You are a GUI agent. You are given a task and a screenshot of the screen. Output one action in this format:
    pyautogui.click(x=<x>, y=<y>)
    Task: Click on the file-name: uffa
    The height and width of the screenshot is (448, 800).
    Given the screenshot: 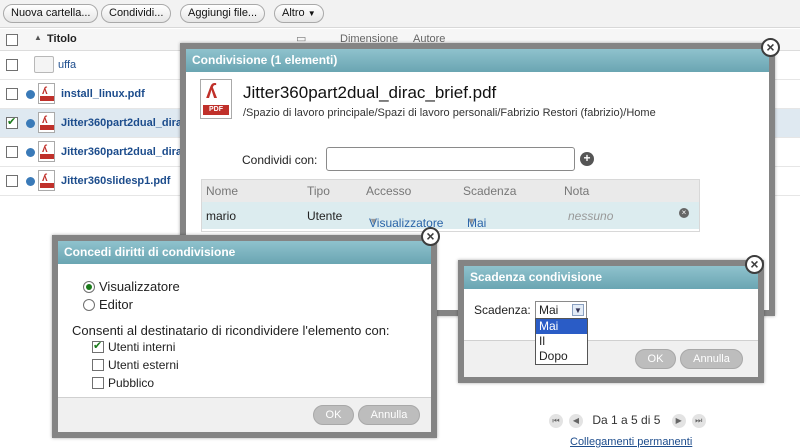 What is the action you would take?
    pyautogui.click(x=67, y=65)
    